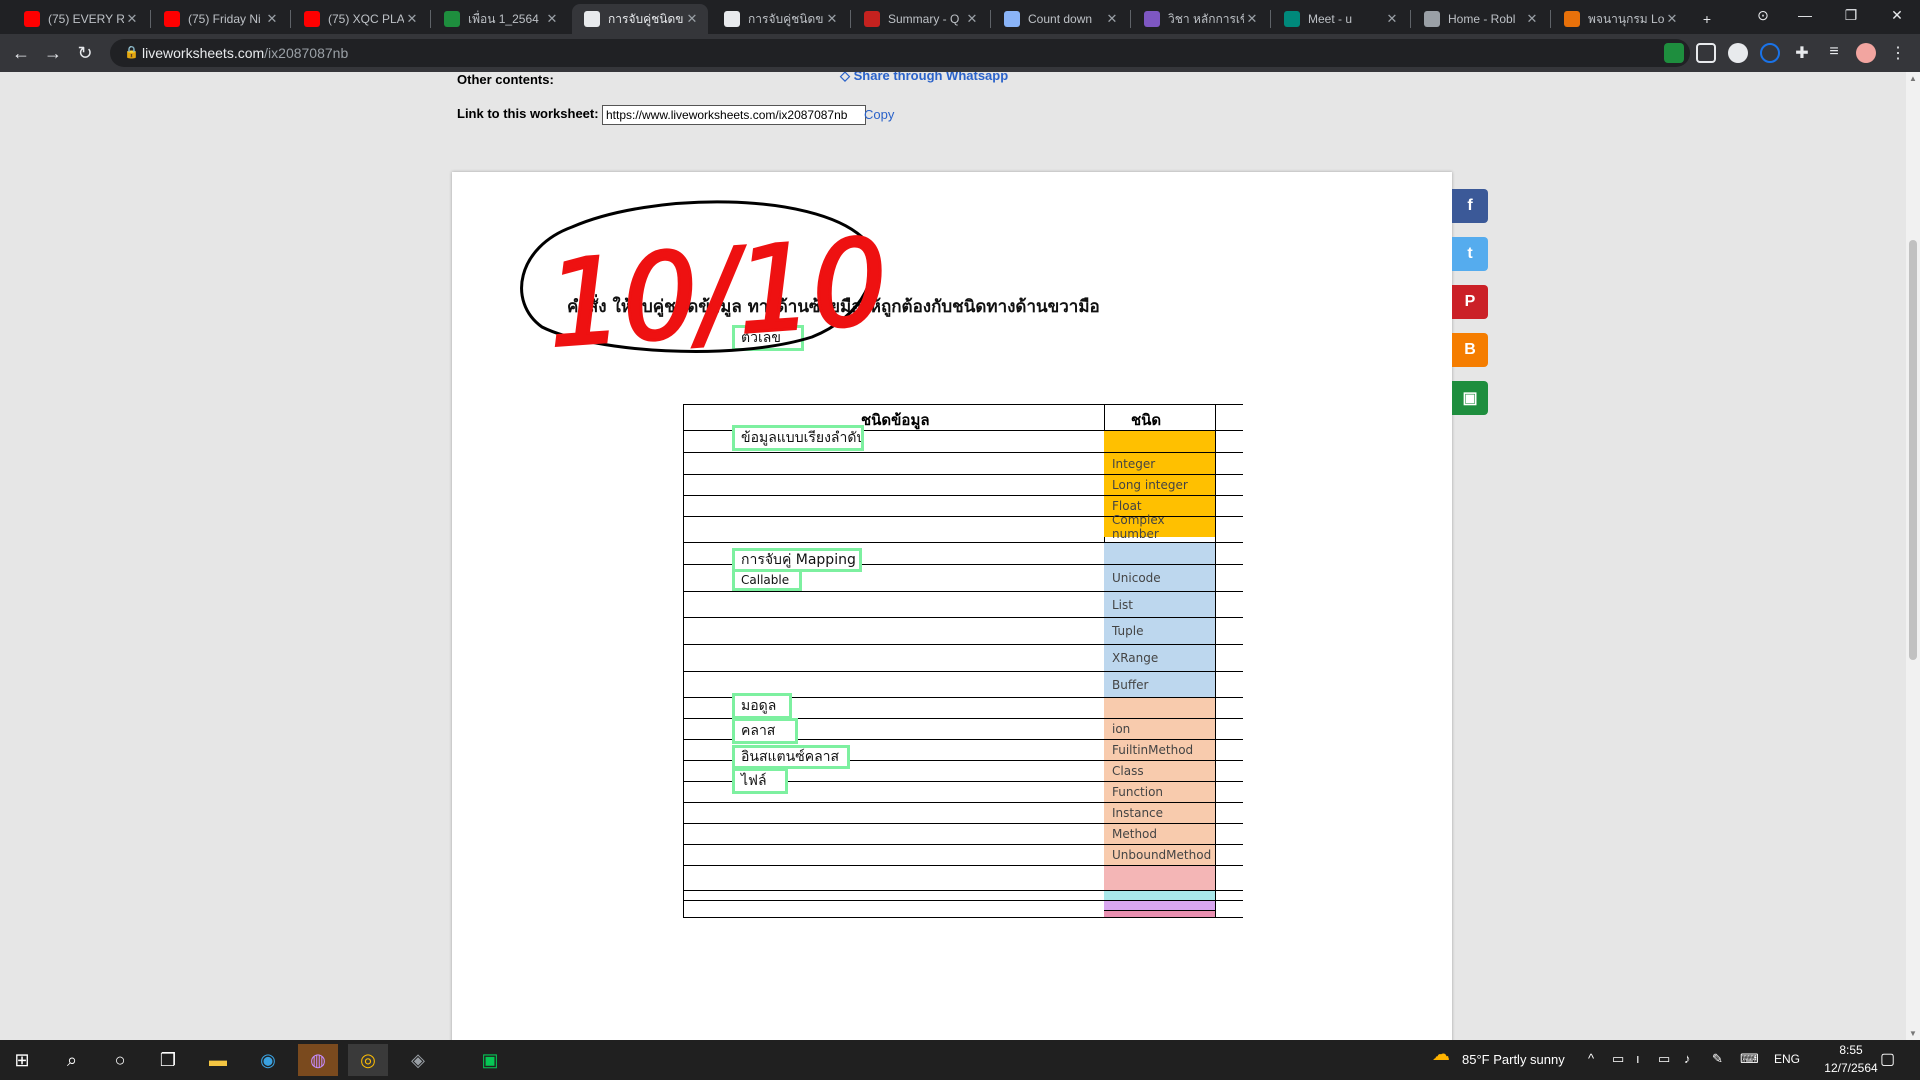  Describe the element at coordinates (72, 1060) in the screenshot. I see `search-icon: ⌕` at that location.